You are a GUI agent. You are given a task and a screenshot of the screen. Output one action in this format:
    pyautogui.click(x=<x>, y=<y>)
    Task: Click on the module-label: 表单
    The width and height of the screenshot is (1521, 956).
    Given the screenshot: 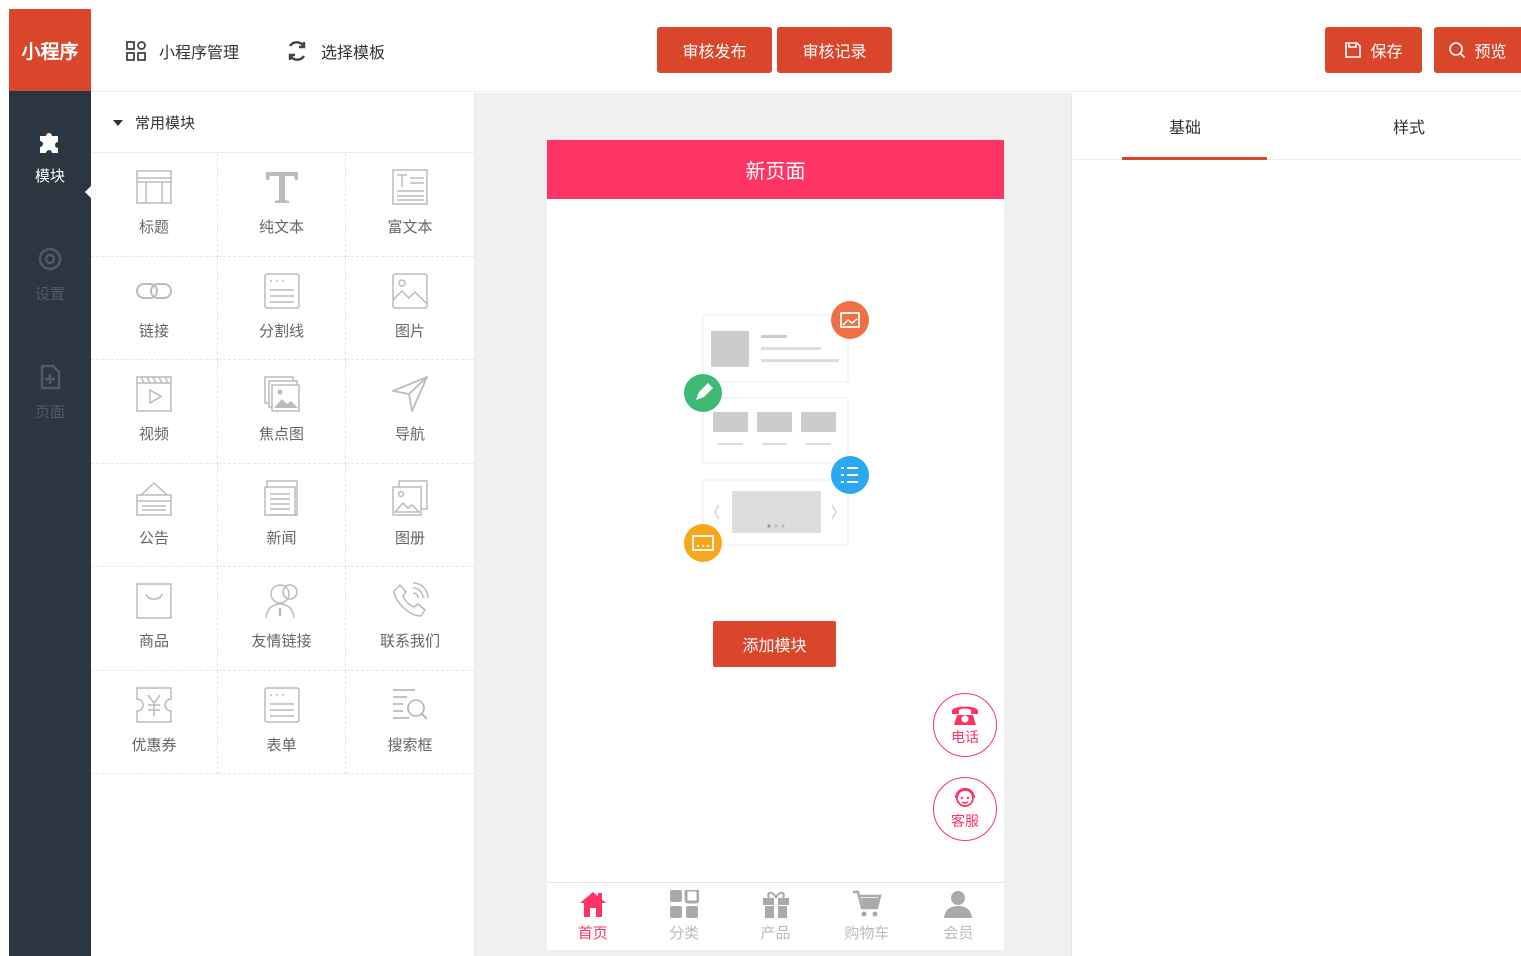 What is the action you would take?
    pyautogui.click(x=281, y=744)
    